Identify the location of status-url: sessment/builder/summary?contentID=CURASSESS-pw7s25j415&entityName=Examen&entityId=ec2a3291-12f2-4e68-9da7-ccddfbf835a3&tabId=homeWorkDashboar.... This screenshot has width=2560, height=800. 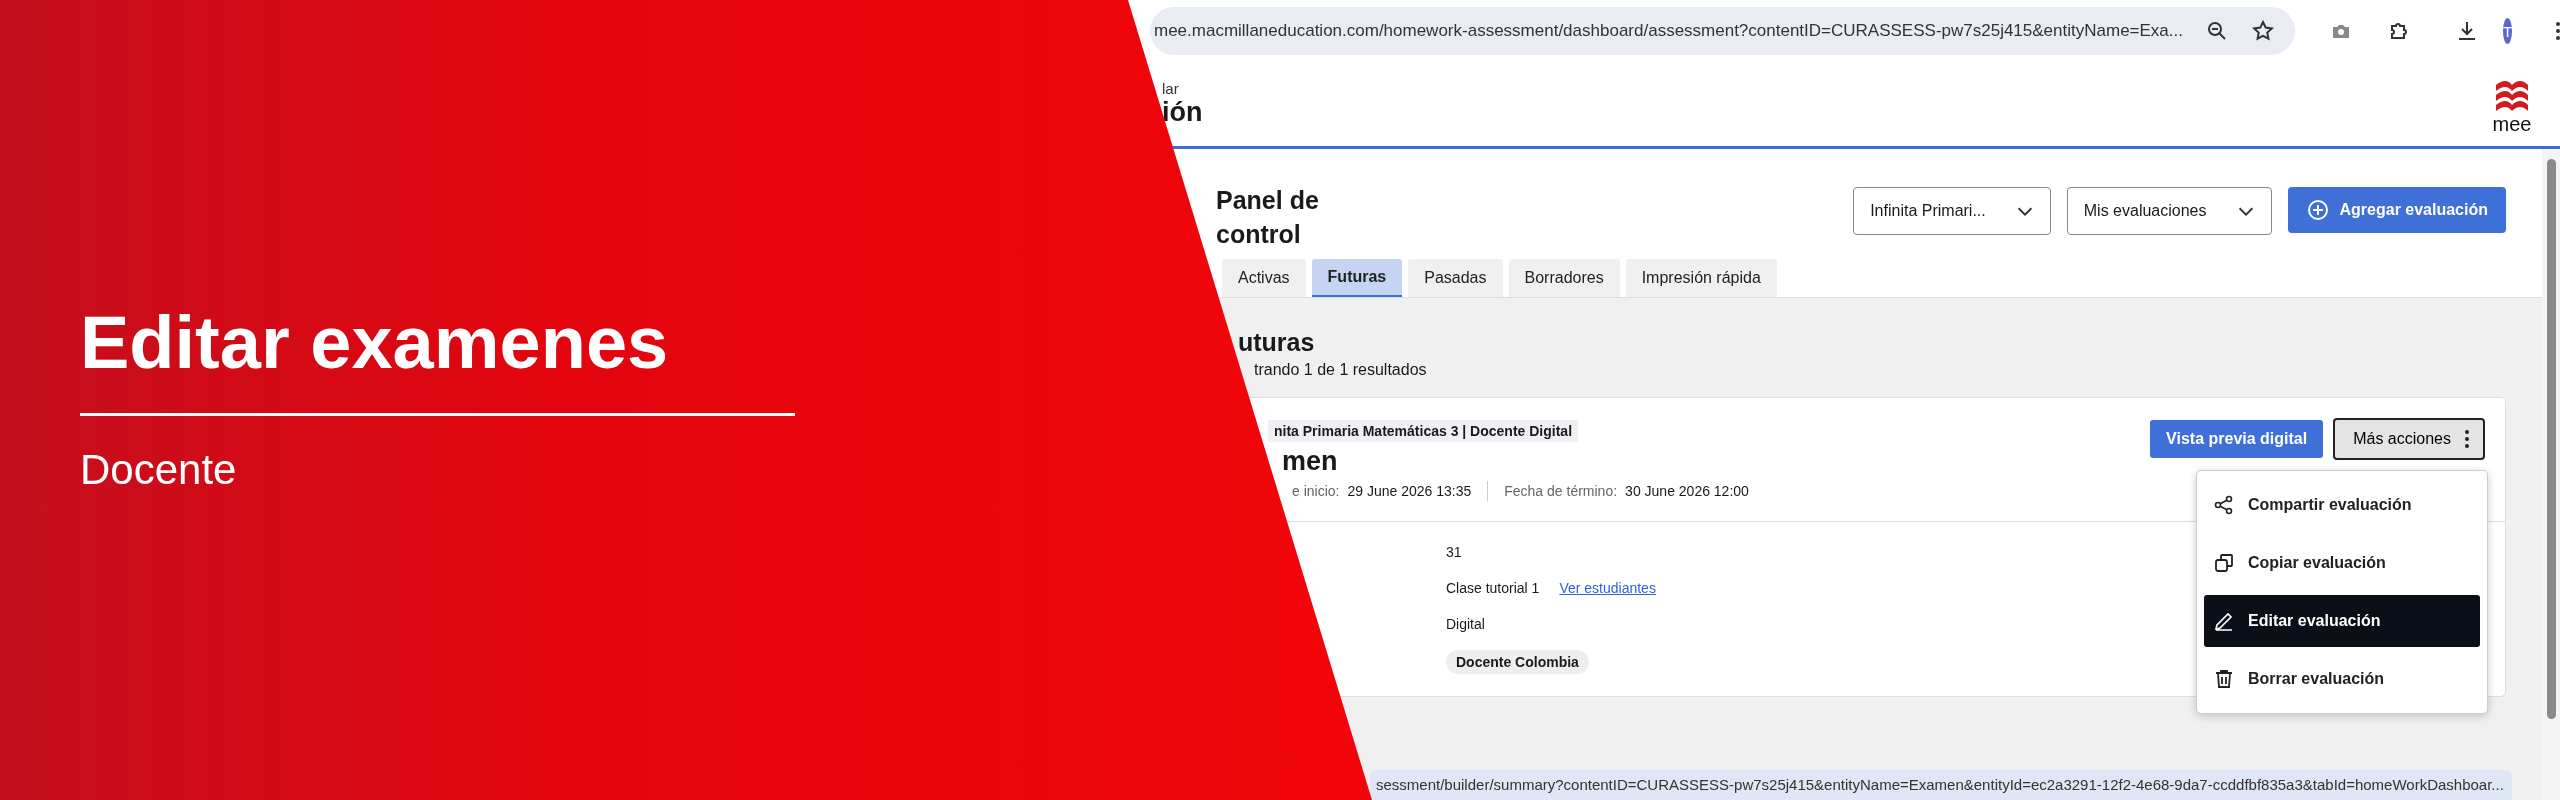
(1941, 785).